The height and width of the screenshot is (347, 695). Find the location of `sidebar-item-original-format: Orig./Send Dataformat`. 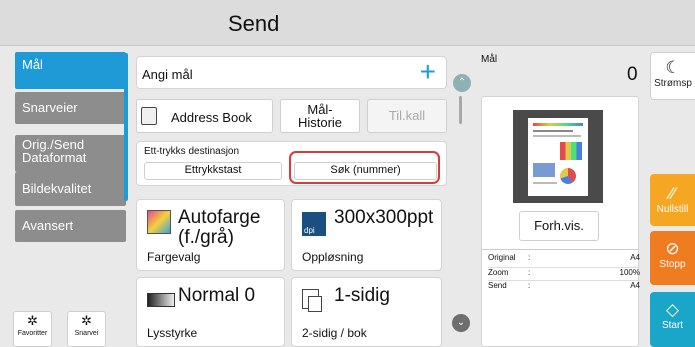

sidebar-item-original-format: Orig./Send Dataformat is located at coordinates (70, 153).